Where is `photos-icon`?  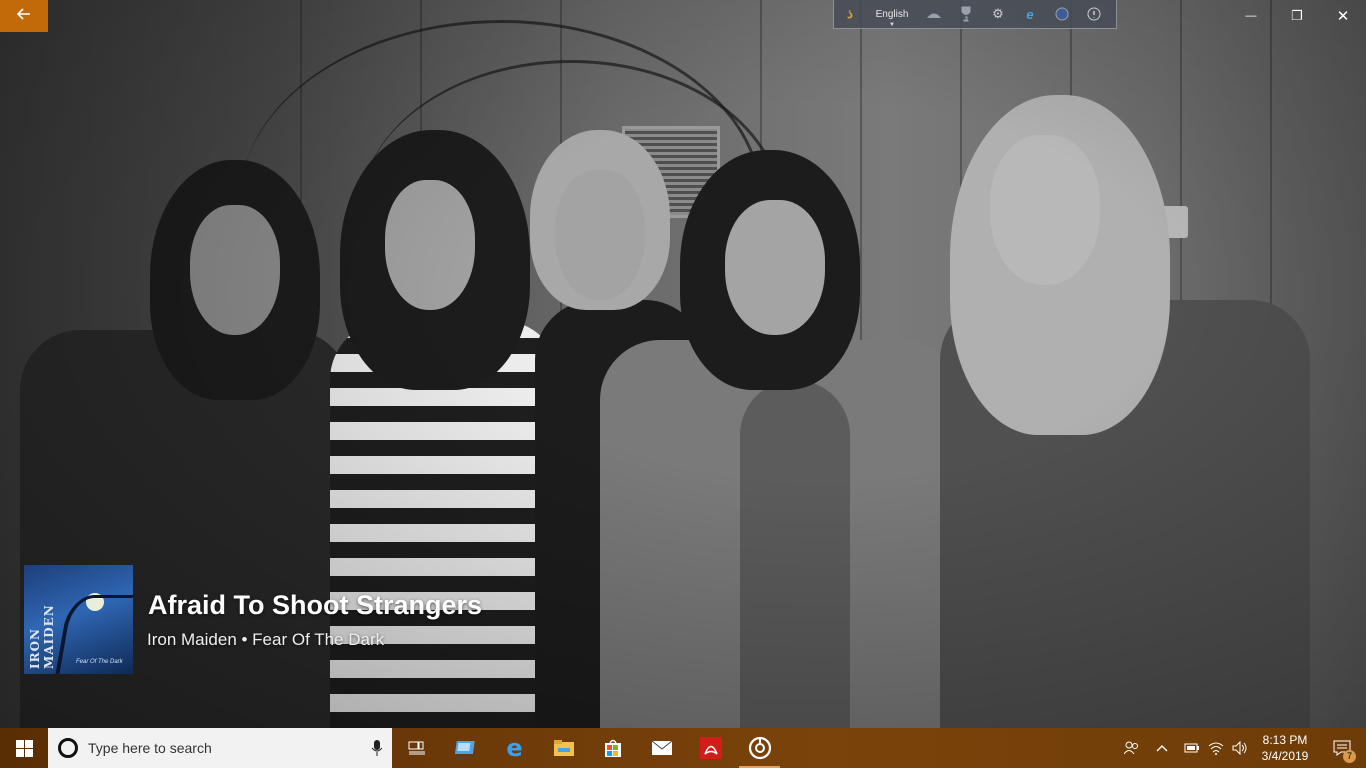 photos-icon is located at coordinates (465, 748).